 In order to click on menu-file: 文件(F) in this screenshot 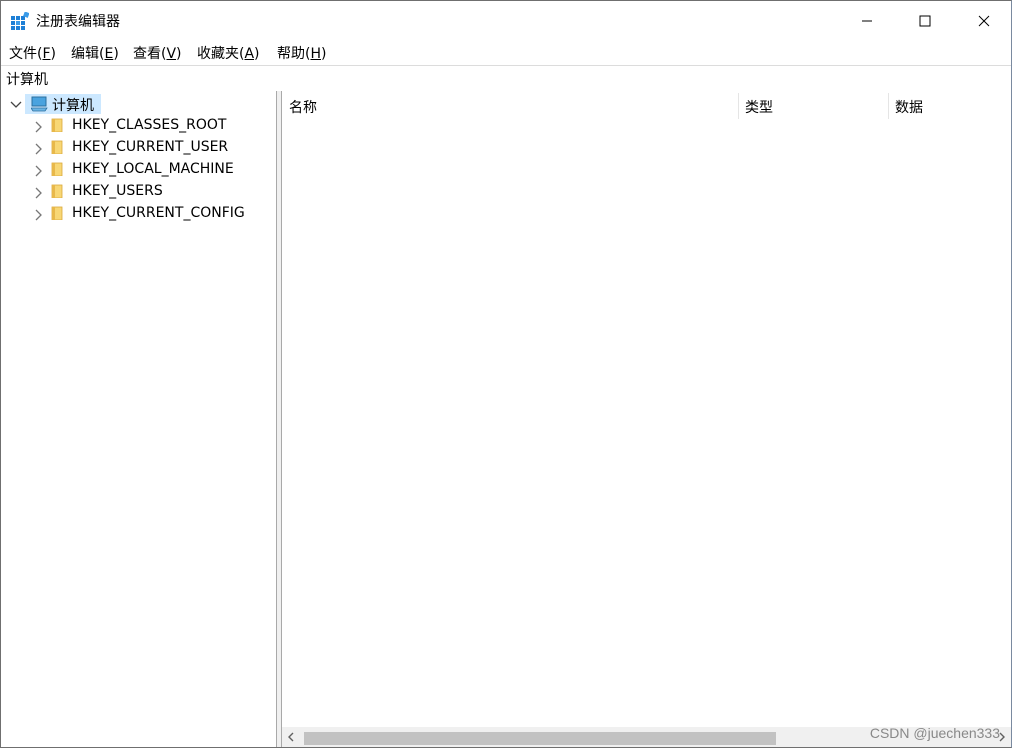, I will do `click(32, 53)`.